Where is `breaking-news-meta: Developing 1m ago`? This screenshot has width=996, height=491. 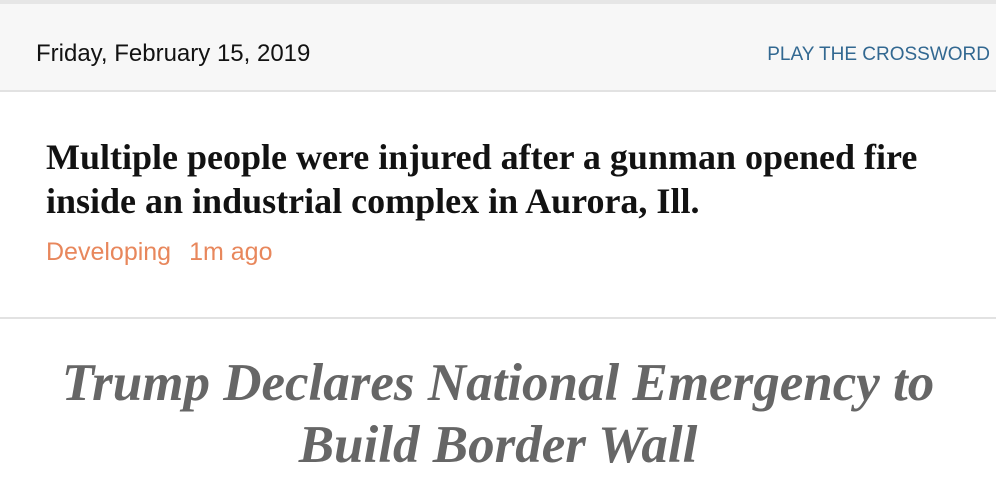 breaking-news-meta: Developing 1m ago is located at coordinates (159, 252).